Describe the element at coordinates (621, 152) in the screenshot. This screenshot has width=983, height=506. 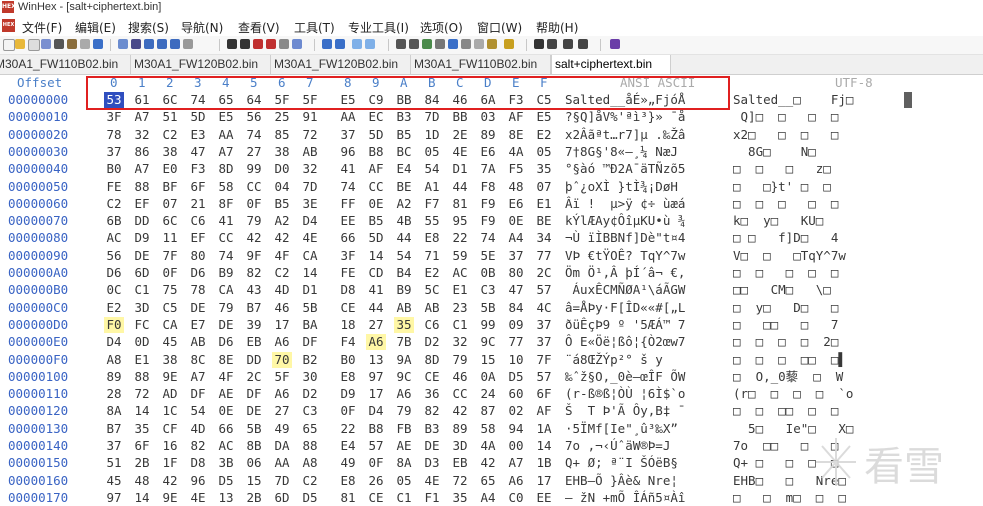
I see `ansi-text: 7†8G§'8«–¸¼ NæJ` at that location.